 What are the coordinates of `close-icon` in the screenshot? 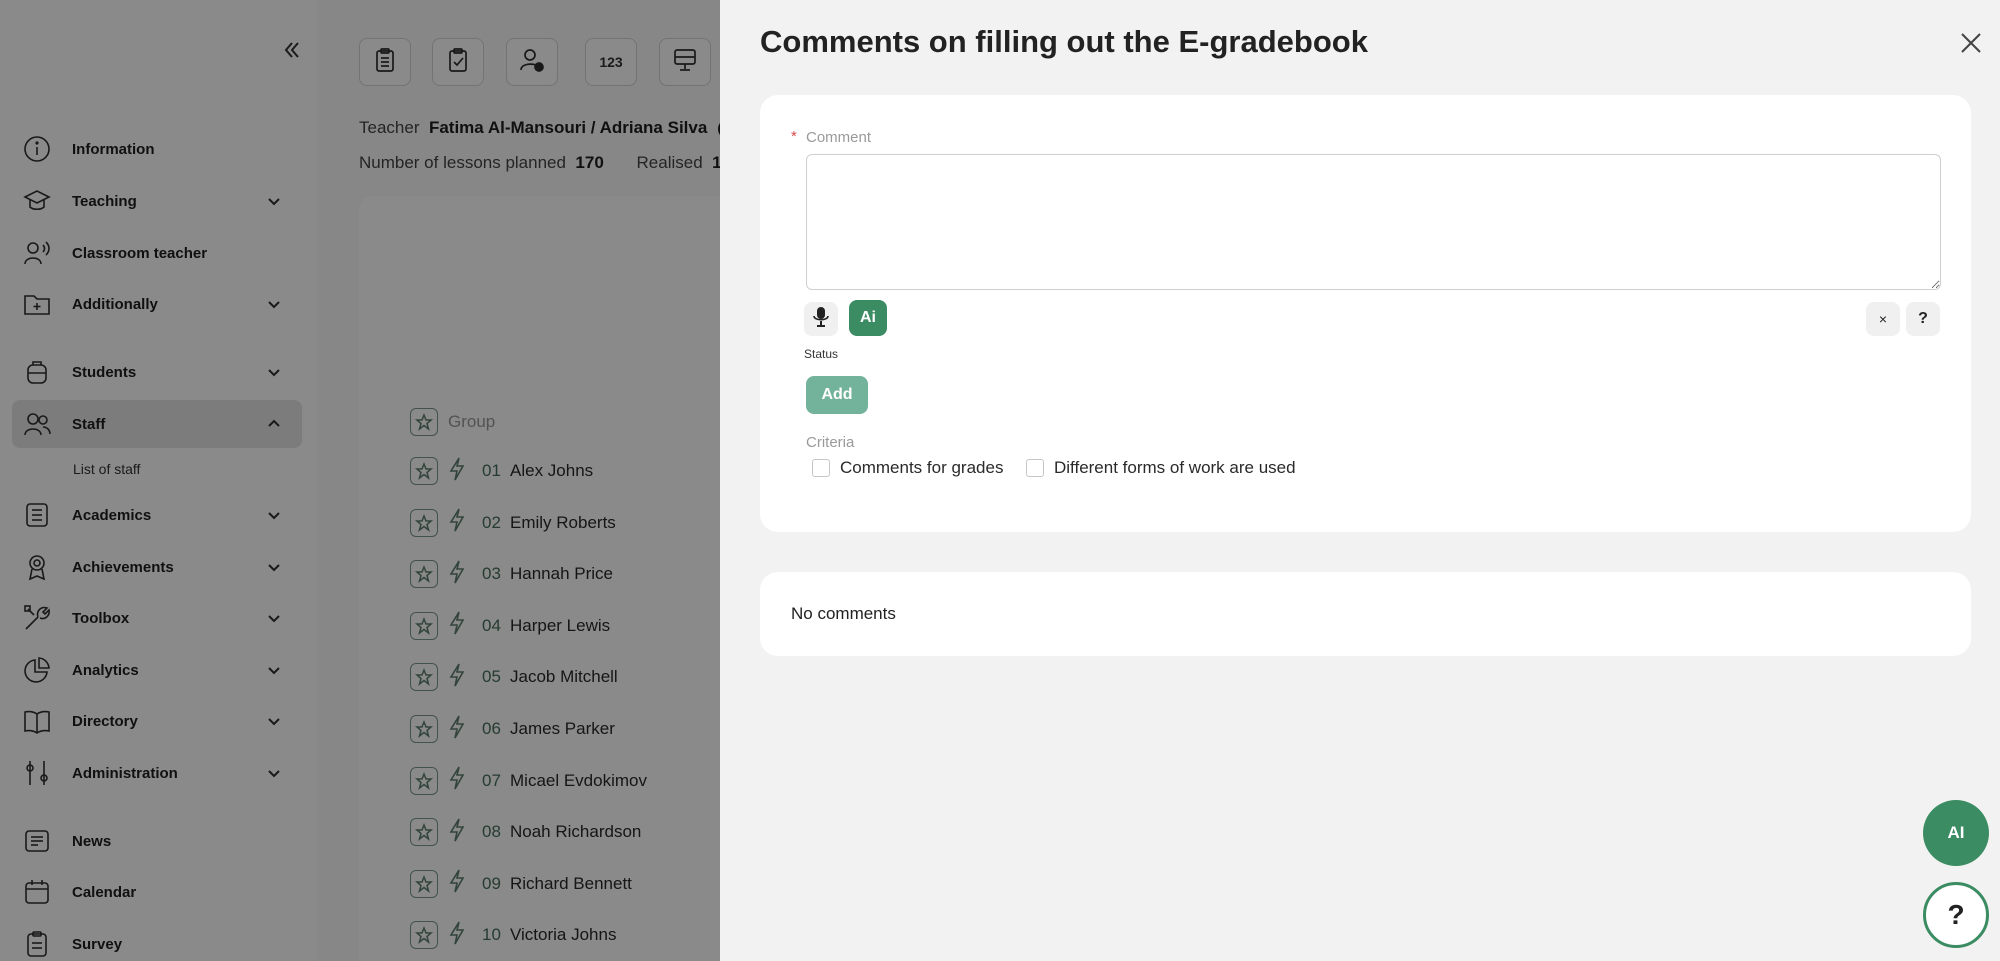 It's located at (1971, 43).